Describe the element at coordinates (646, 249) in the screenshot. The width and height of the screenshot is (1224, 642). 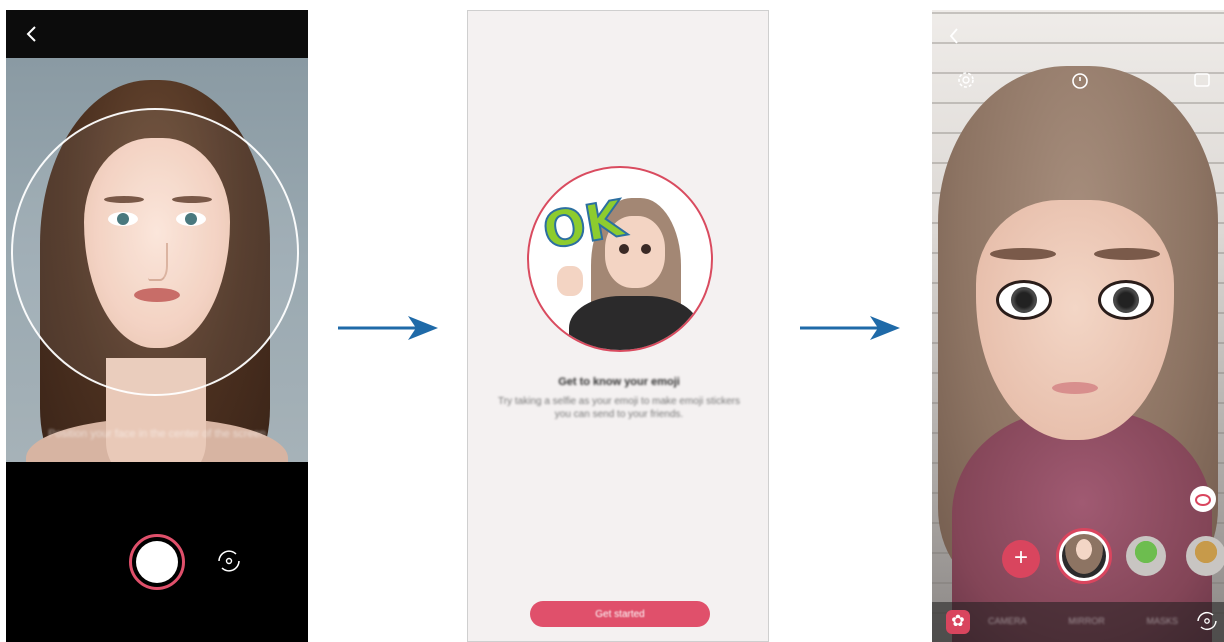
I see `emoji-eye` at that location.